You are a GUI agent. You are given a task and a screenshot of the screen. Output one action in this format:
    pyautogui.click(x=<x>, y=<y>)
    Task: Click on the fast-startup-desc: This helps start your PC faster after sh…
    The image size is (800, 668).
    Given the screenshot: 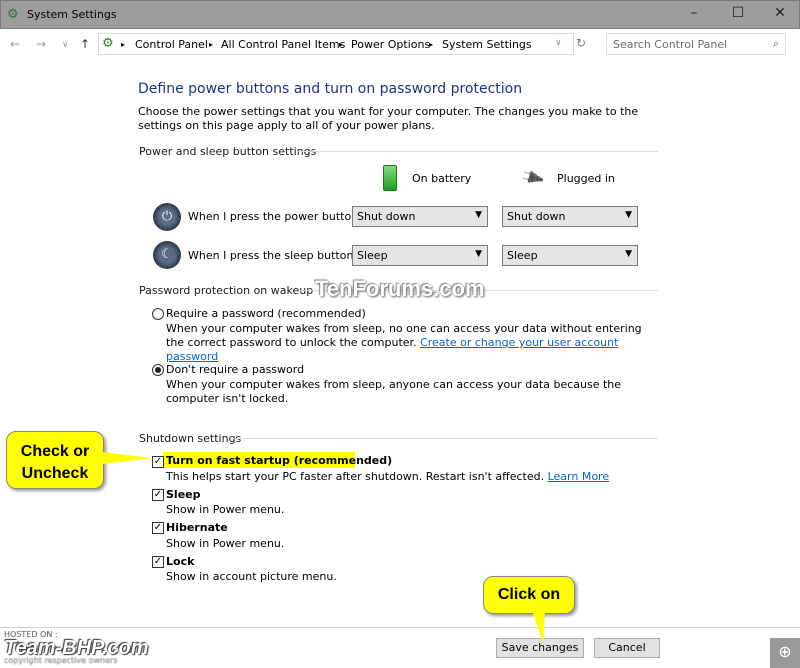 What is the action you would take?
    pyautogui.click(x=387, y=476)
    